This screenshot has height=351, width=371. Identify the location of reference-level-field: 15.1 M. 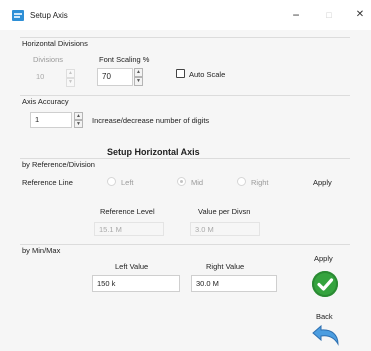
(129, 229).